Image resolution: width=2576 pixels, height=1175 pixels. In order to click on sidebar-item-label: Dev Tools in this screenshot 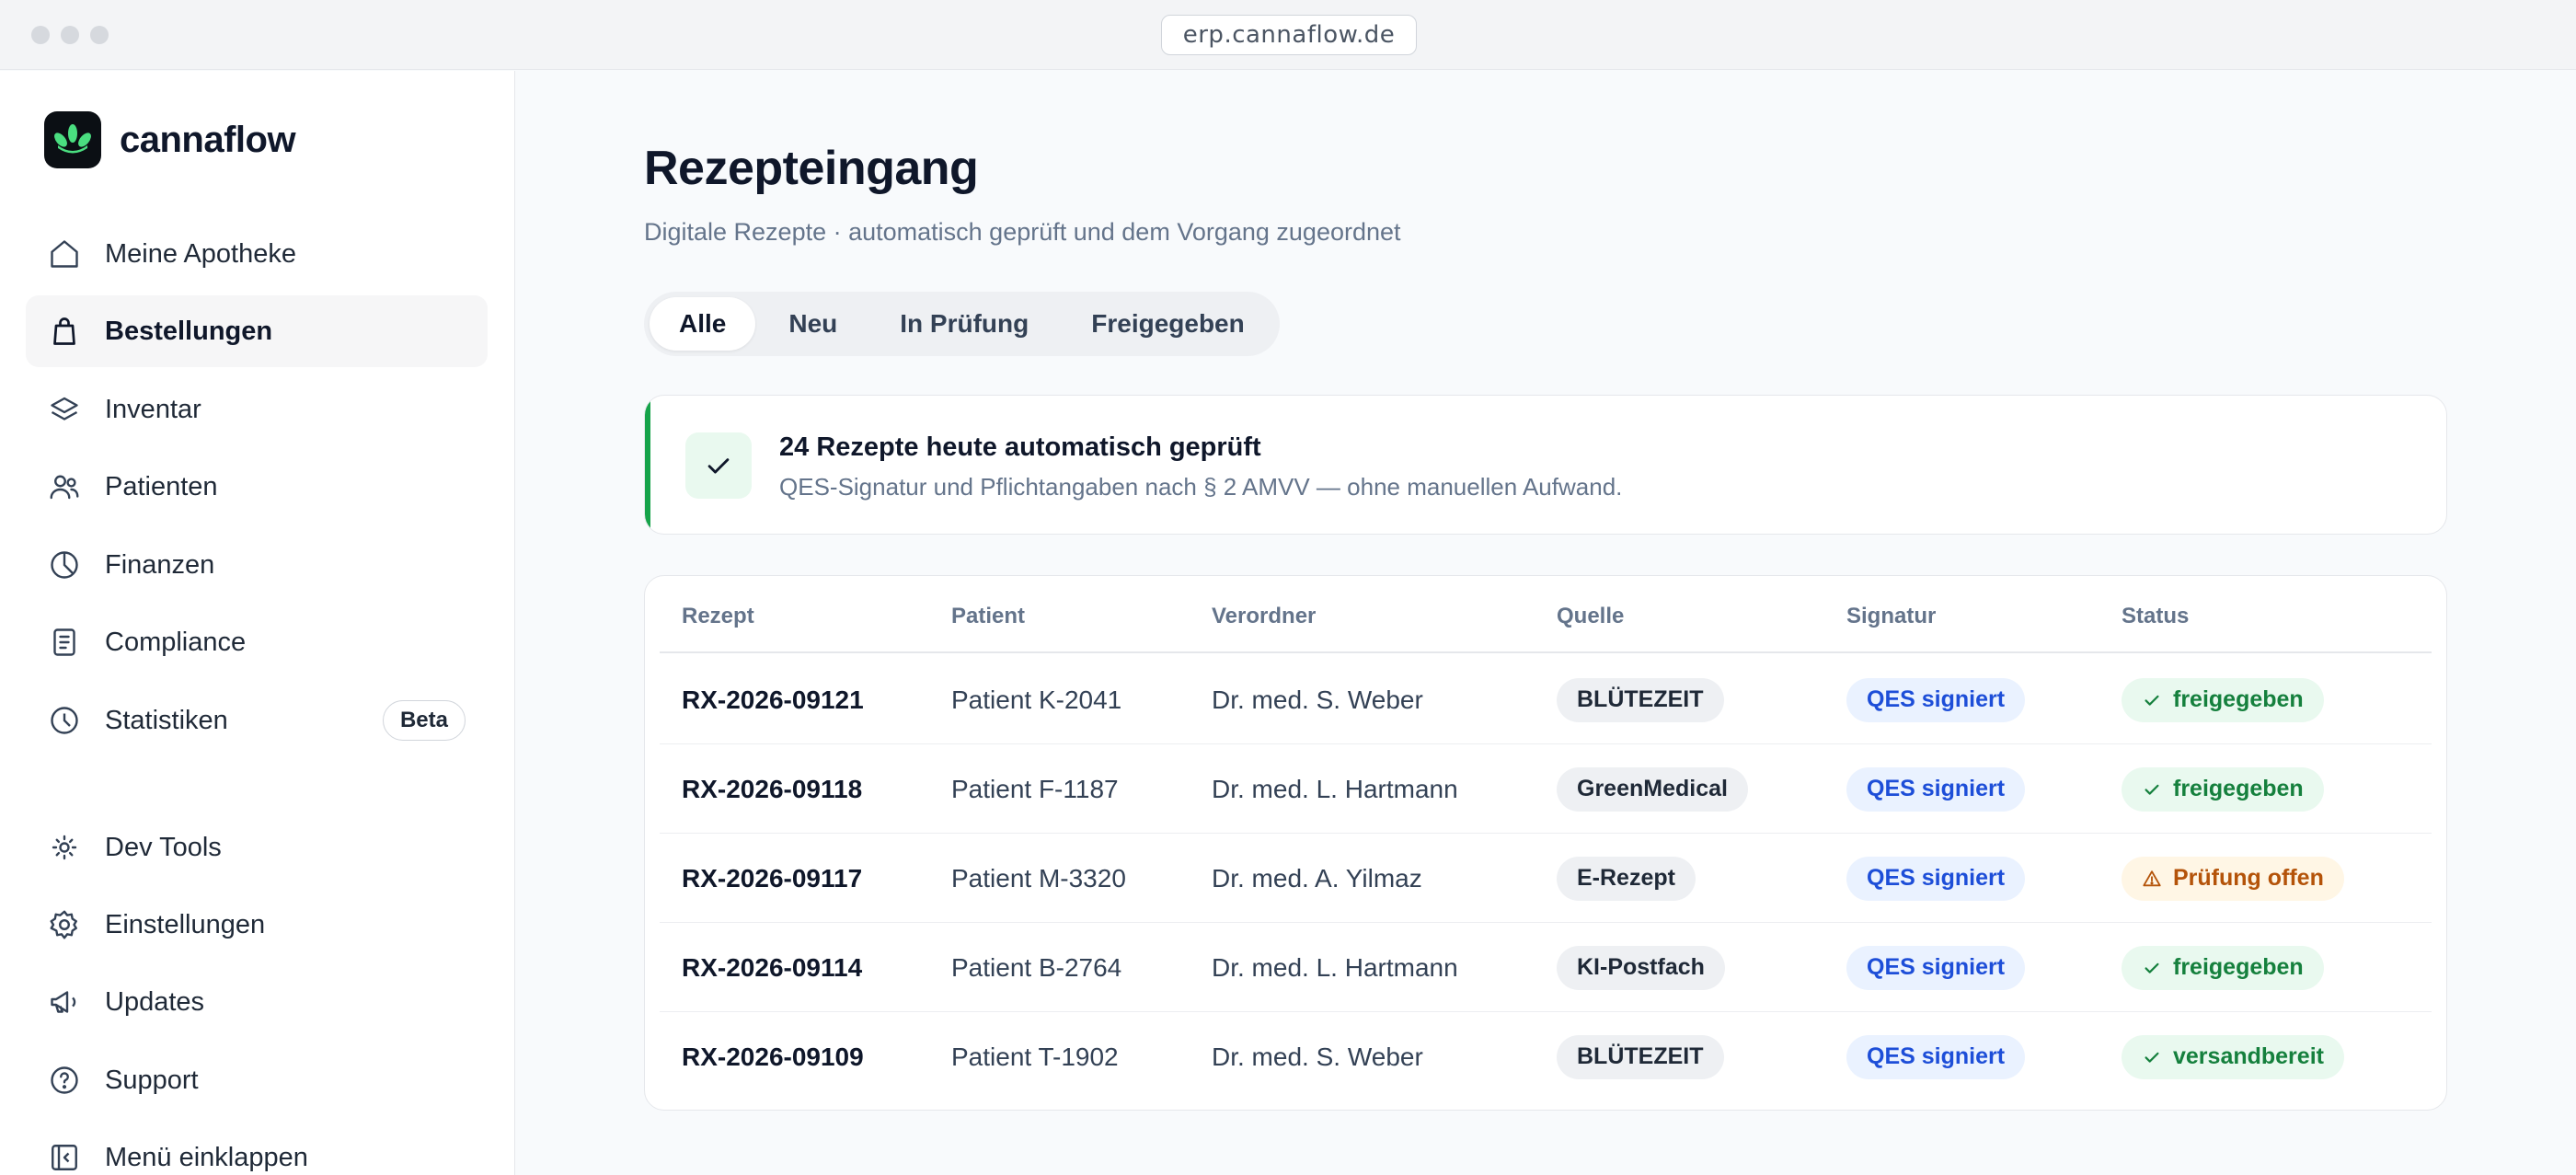, I will do `click(163, 847)`.